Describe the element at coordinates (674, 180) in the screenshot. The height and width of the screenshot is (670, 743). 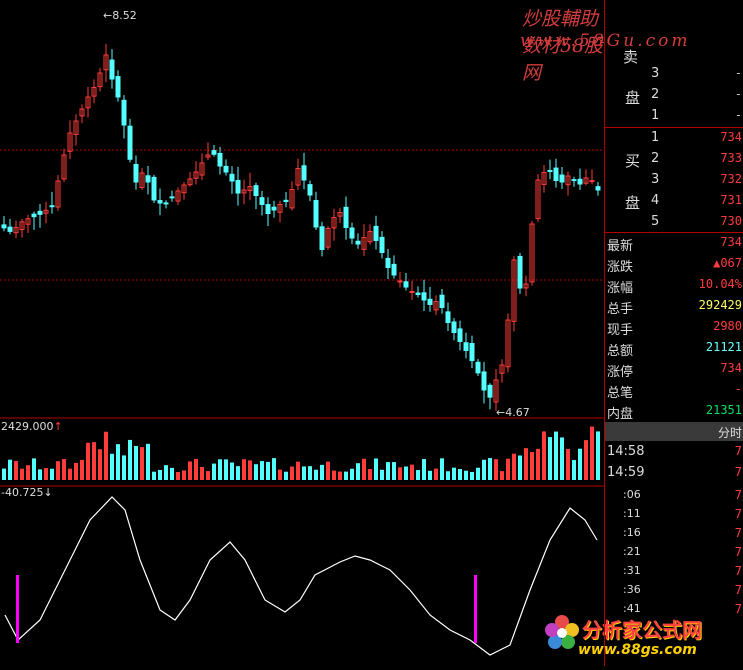
I see `buy-row: 3 732` at that location.